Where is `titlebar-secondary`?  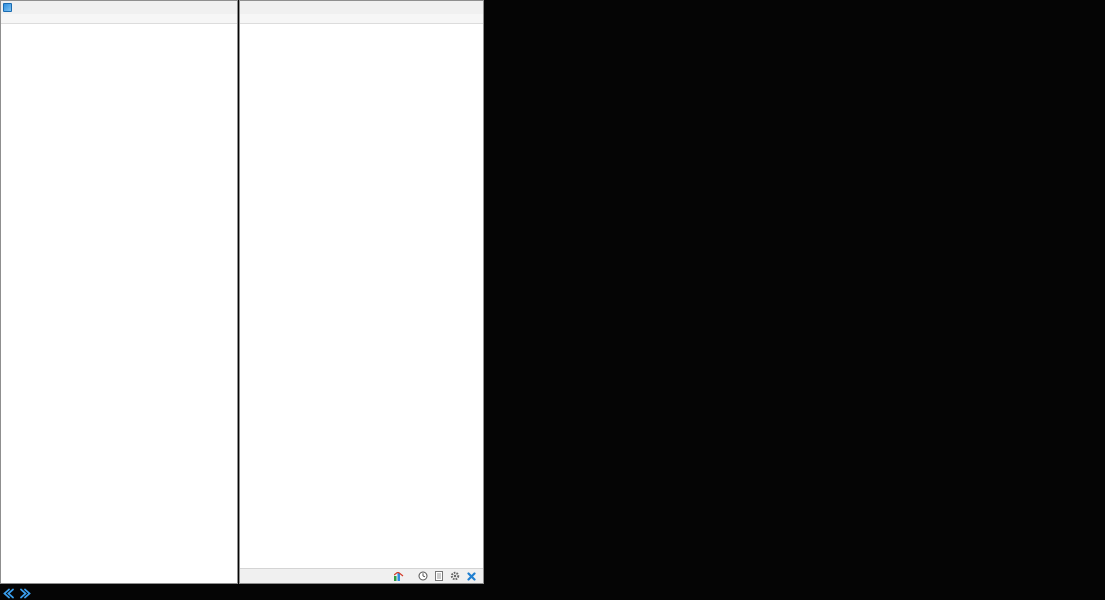 titlebar-secondary is located at coordinates (361, 7).